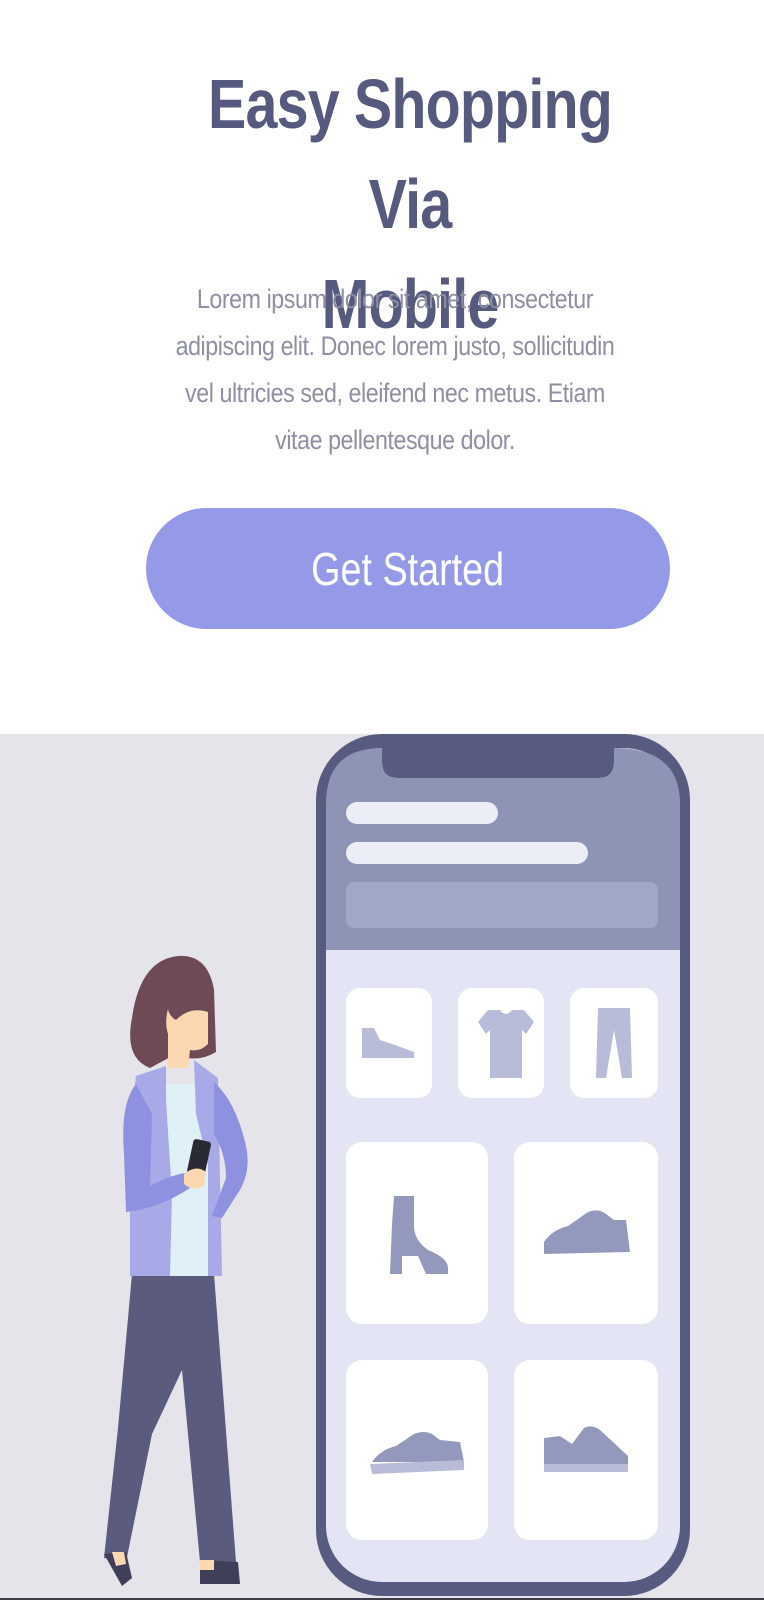 The width and height of the screenshot is (764, 1600). I want to click on sneaker-sole, so click(586, 1468).